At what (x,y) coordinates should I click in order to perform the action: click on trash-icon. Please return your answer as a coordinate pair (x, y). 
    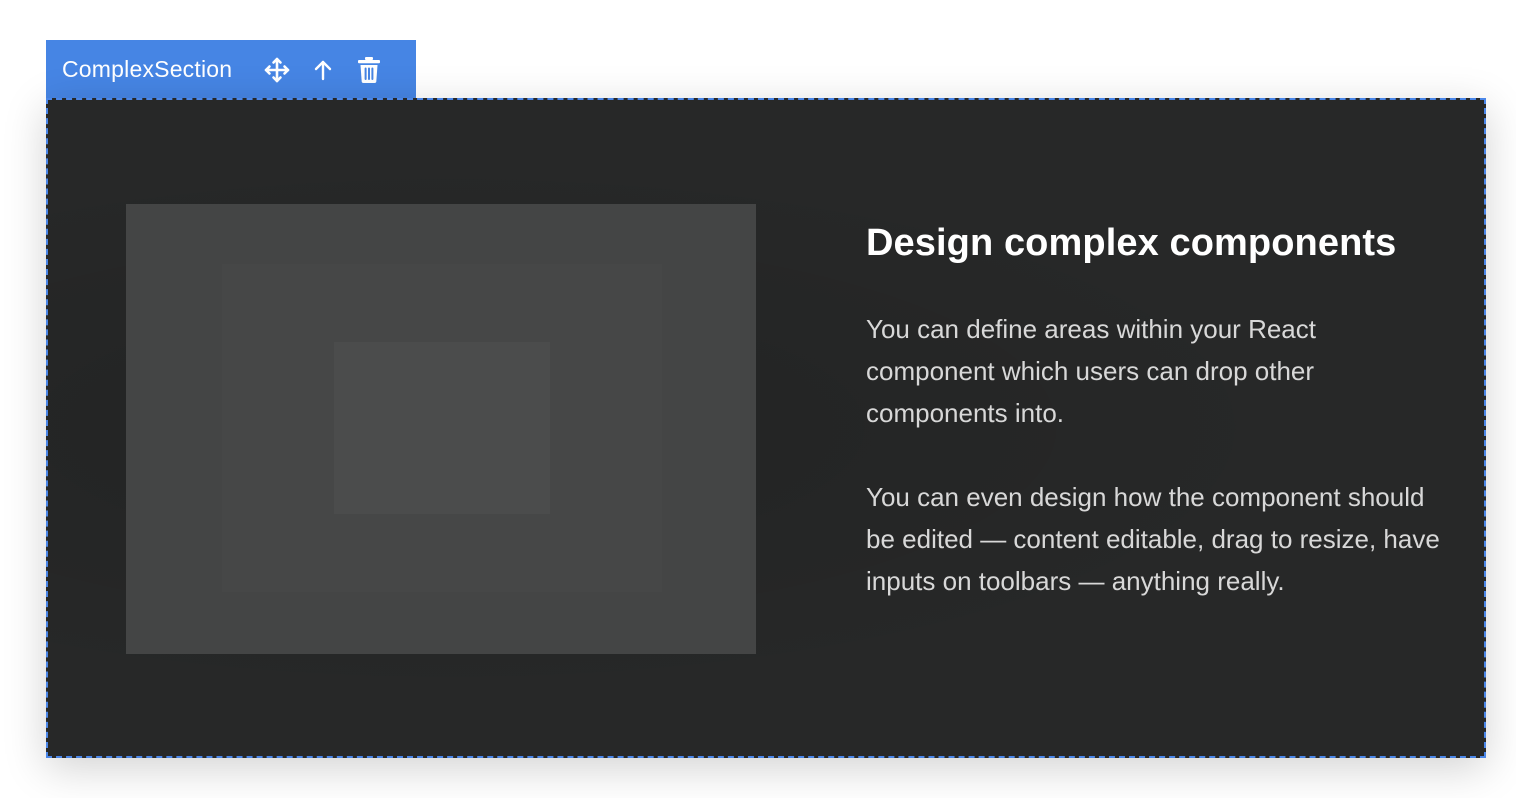
    Looking at the image, I should click on (369, 70).